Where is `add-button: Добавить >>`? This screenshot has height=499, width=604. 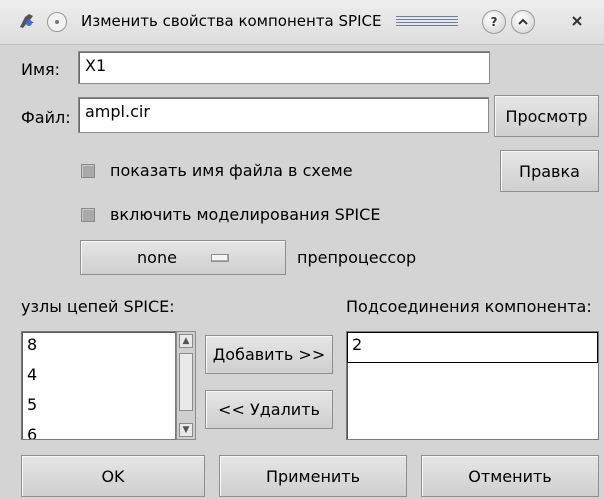 add-button: Добавить >> is located at coordinates (269, 354).